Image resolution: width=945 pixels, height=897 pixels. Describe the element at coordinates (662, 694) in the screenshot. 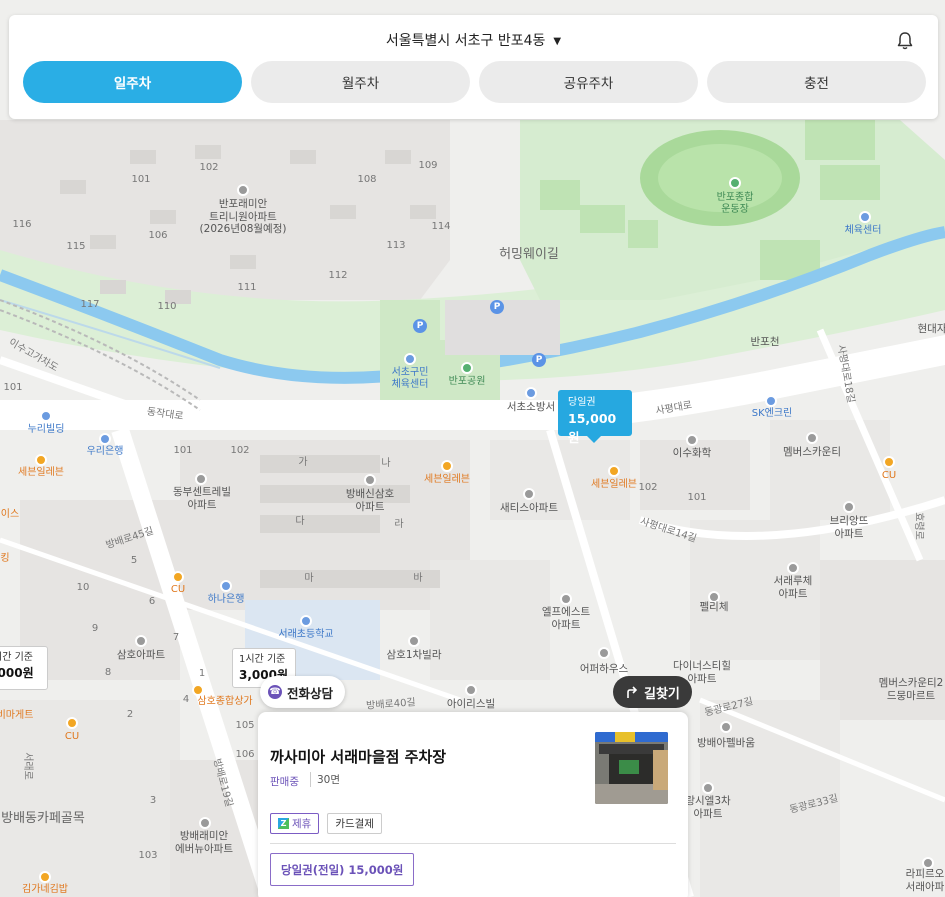

I see `directions-label: 길찾기` at that location.